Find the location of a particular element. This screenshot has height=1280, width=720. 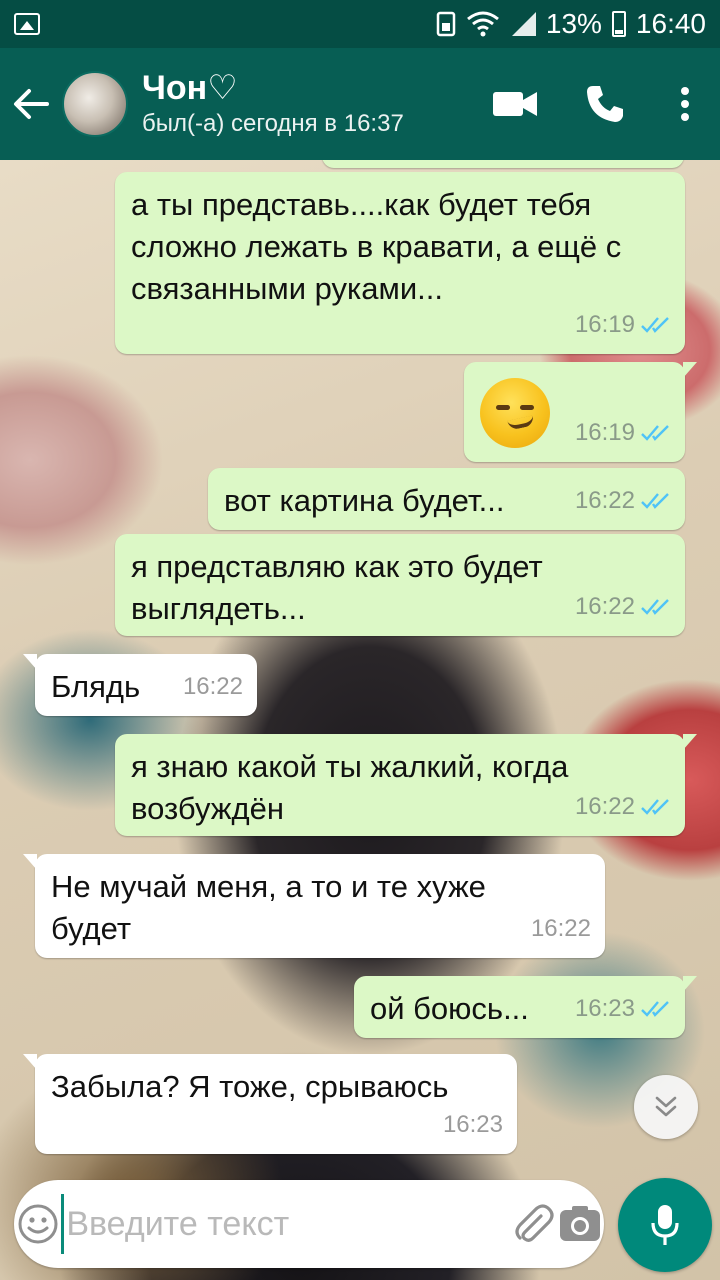

wifi-icon is located at coordinates (482, 24).